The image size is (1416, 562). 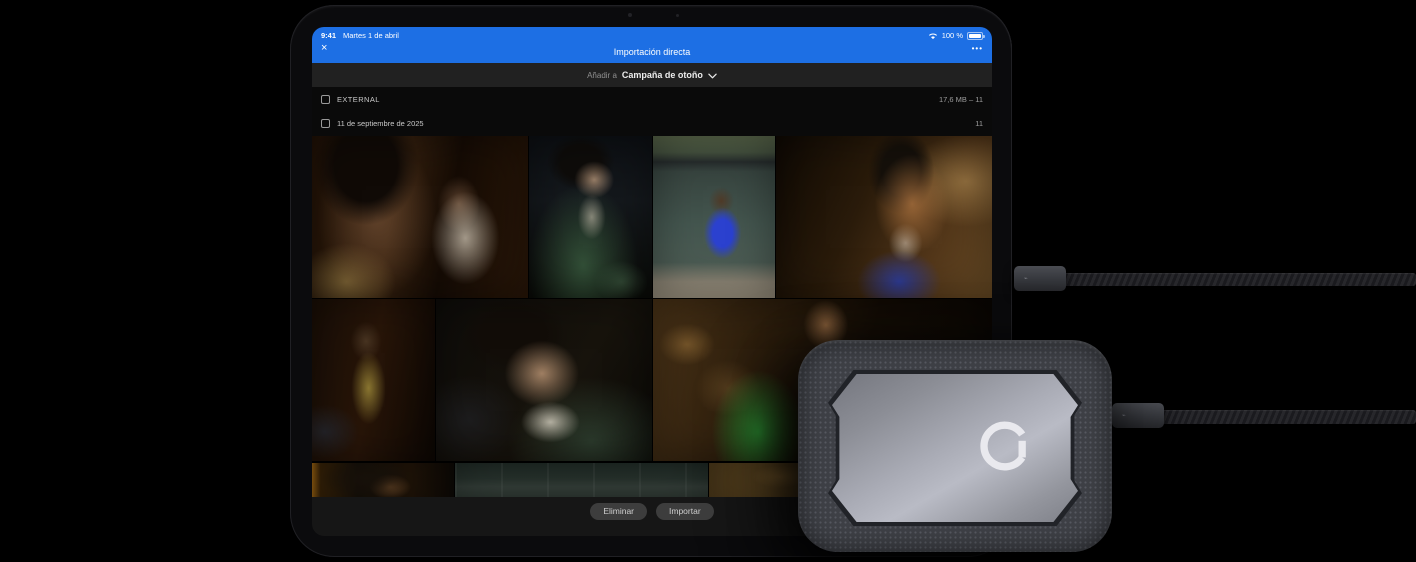 What do you see at coordinates (1239, 279) in the screenshot?
I see `usb-c-cable-tablet` at bounding box center [1239, 279].